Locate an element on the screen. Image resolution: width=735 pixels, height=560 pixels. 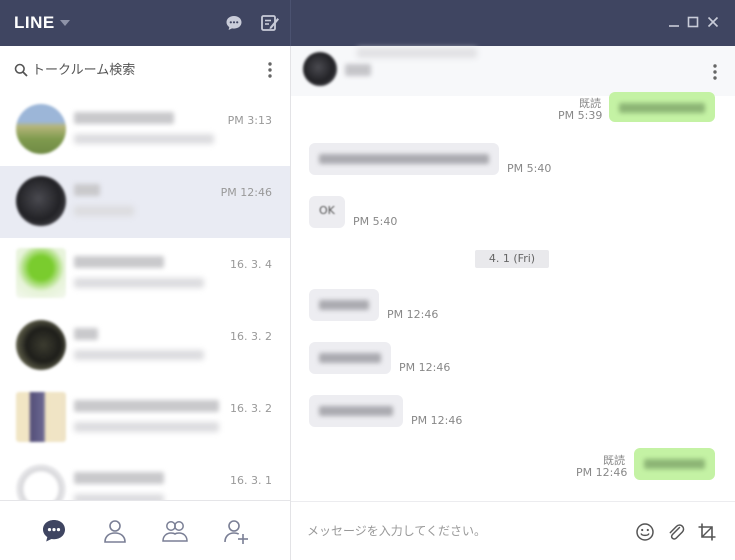
chat-time: 16. 3. 1 is located at coordinates (251, 480).